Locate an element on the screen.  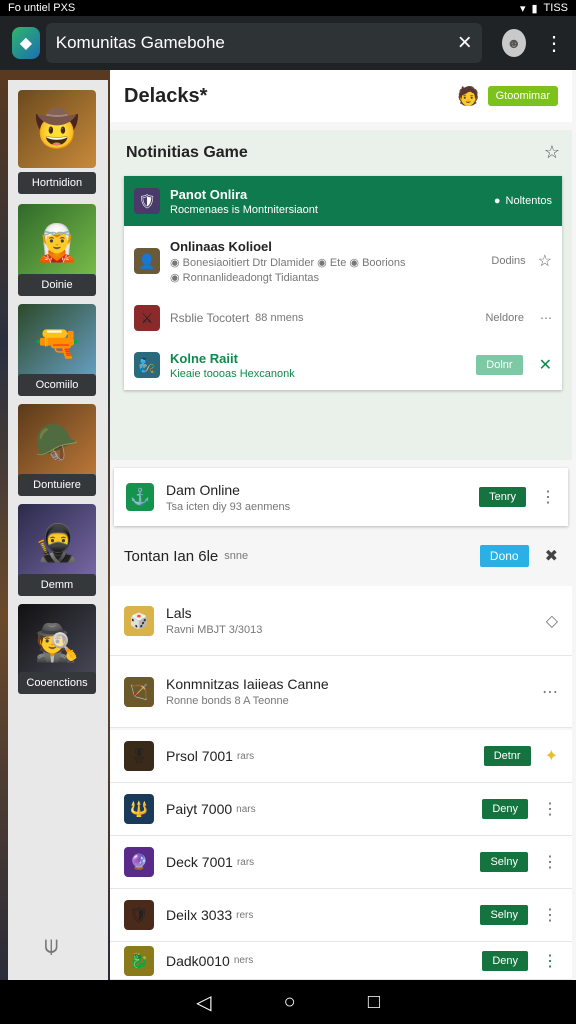
list-item: 🔮 Deck 7001 rars Selny ⋮ is located at coordinates (341, 862).